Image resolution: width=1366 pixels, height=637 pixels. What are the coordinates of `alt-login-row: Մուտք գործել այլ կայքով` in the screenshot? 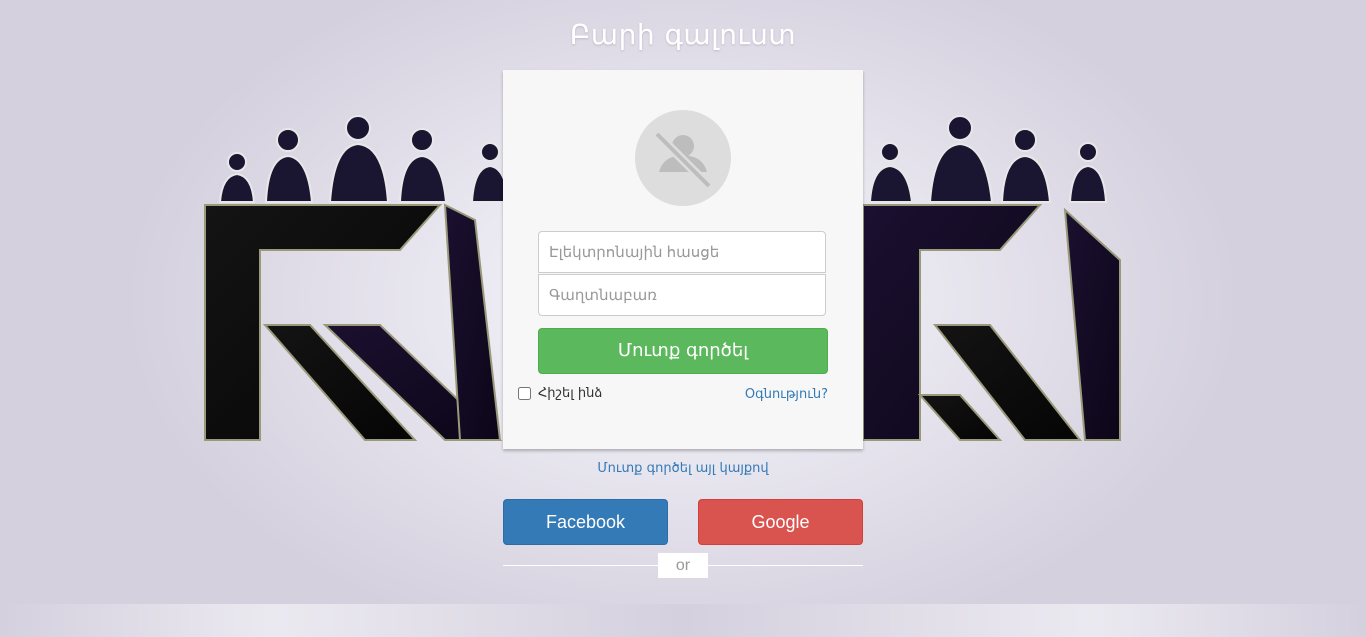 It's located at (683, 468).